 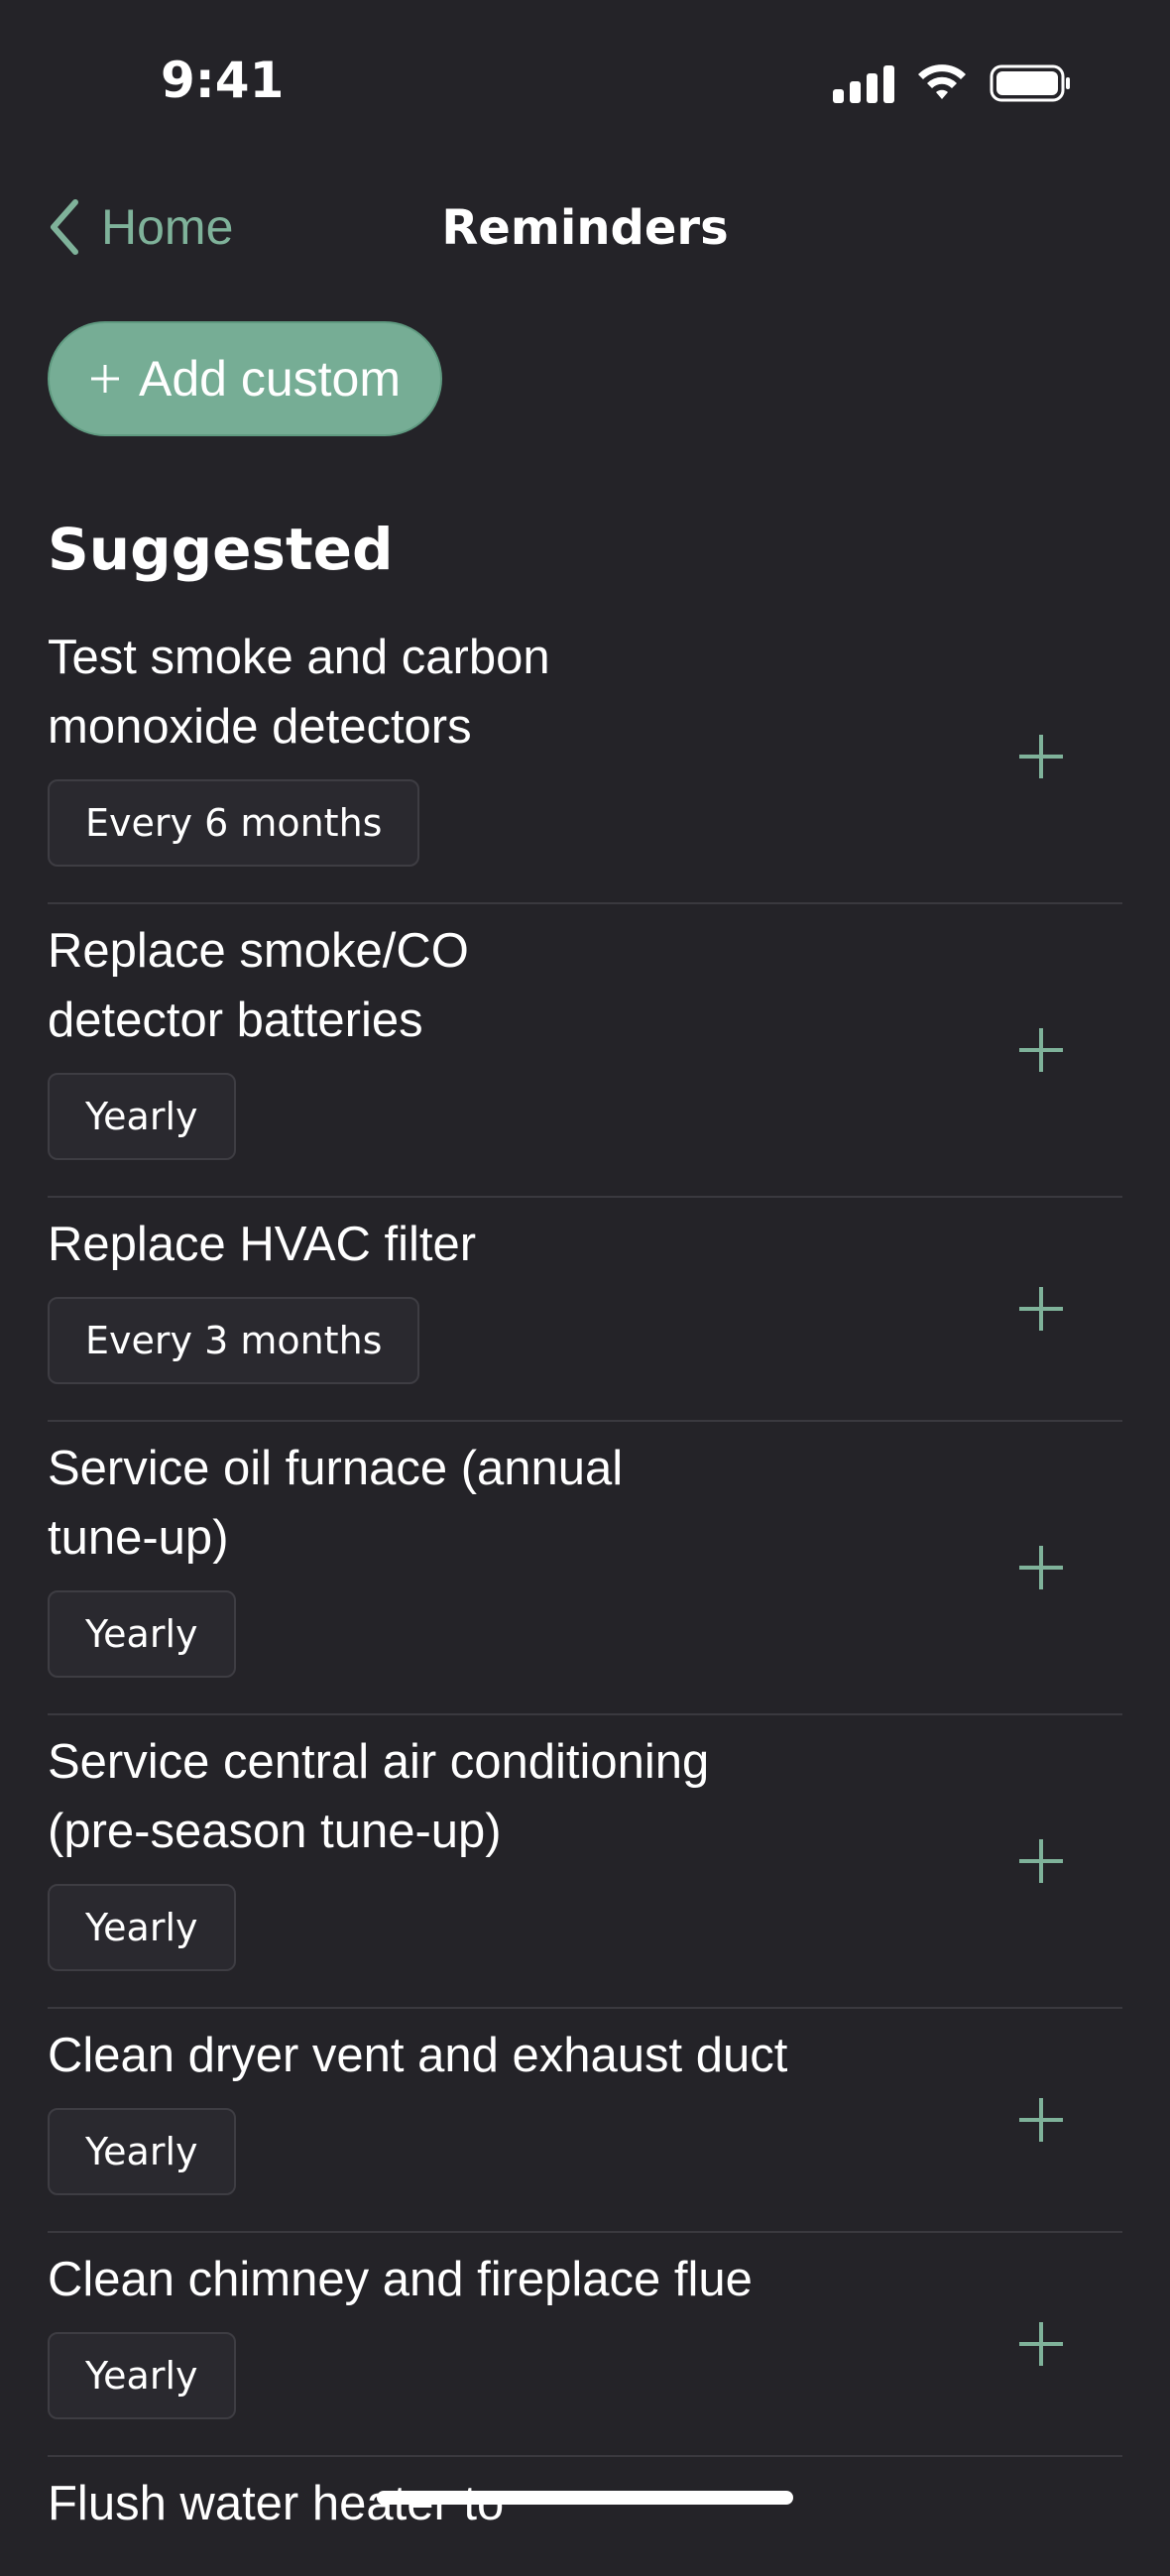 What do you see at coordinates (221, 549) in the screenshot?
I see `section-title: Suggested` at bounding box center [221, 549].